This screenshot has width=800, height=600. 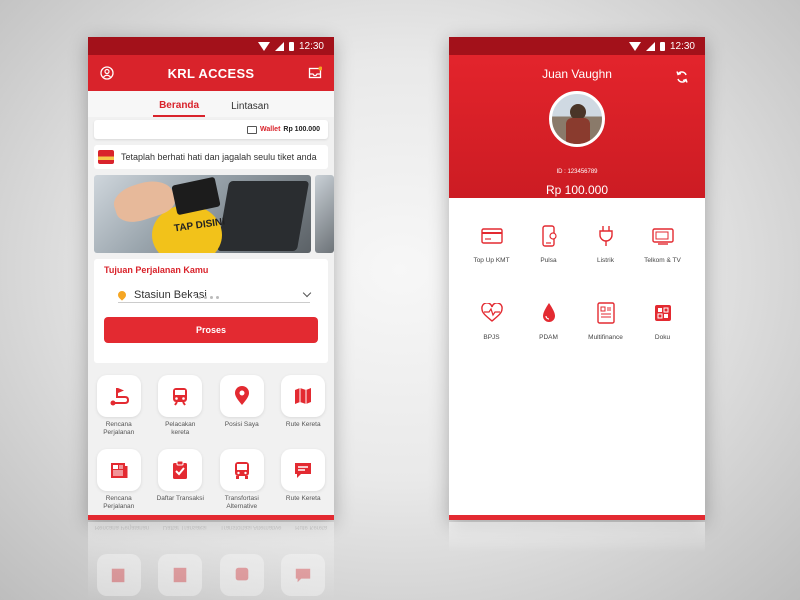 I want to click on wallet-icon, so click(x=252, y=129).